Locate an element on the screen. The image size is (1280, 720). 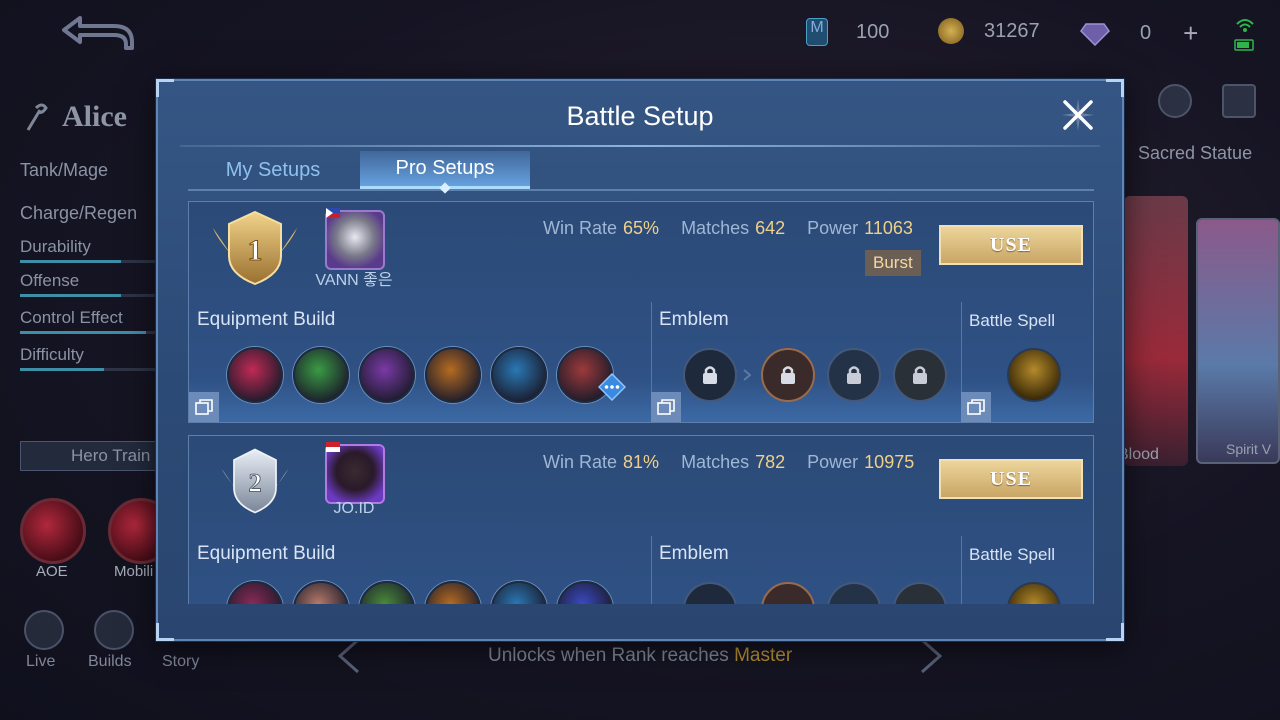
sound-icon is located at coordinates (1175, 101).